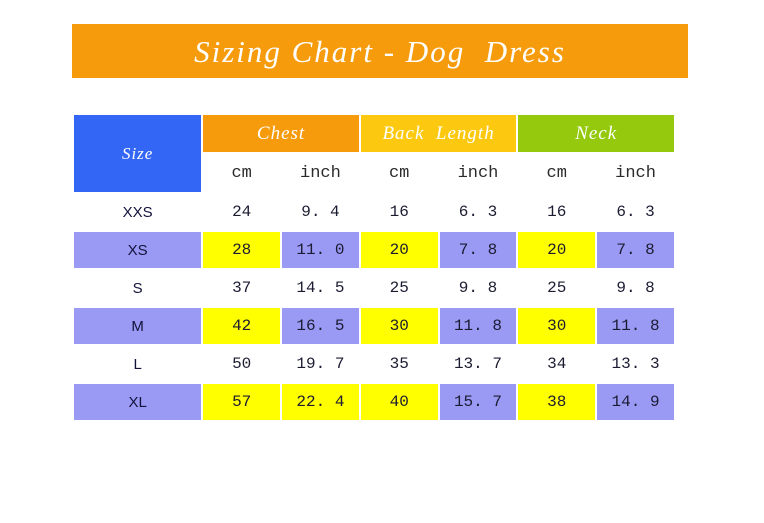 The width and height of the screenshot is (764, 523). Describe the element at coordinates (399, 173) in the screenshot. I see `unit-header-back-cm: cm` at that location.